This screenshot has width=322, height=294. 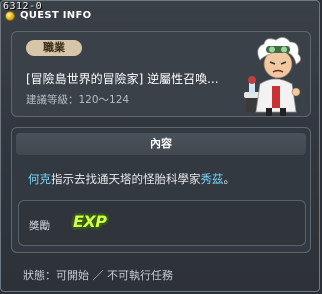 I want to click on title-bullet-icon, so click(x=10, y=15).